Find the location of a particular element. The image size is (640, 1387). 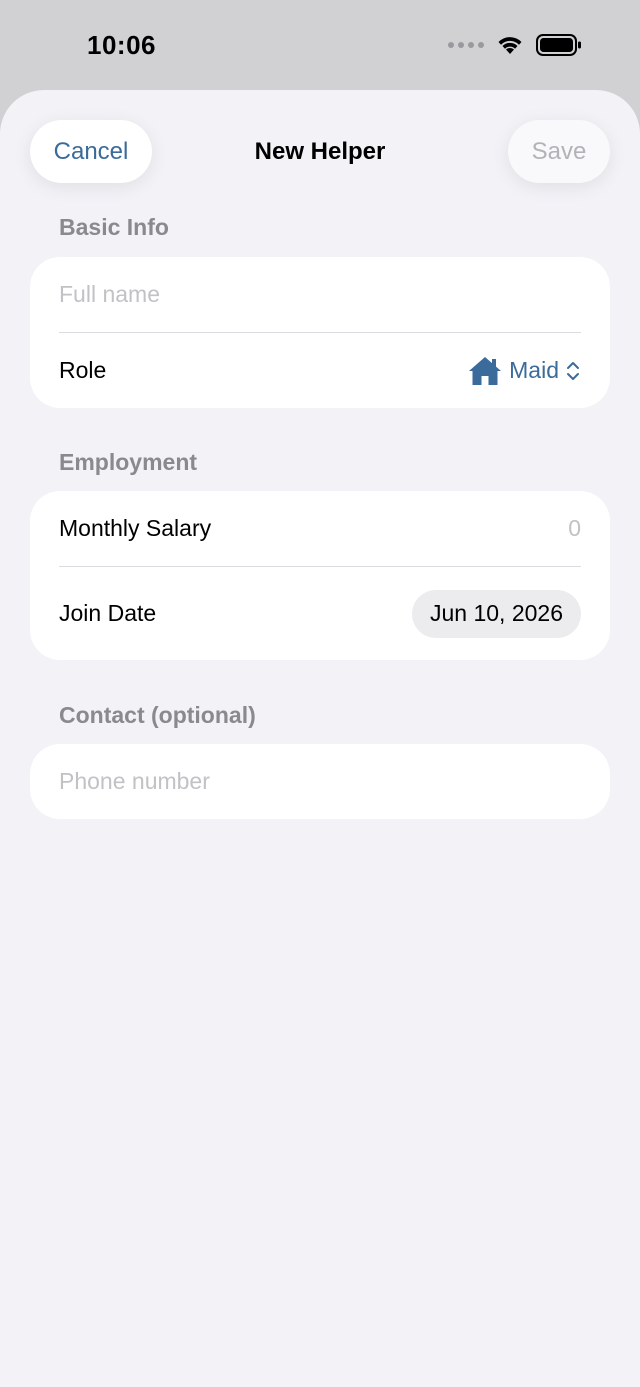

role-value: Maid is located at coordinates (534, 370).